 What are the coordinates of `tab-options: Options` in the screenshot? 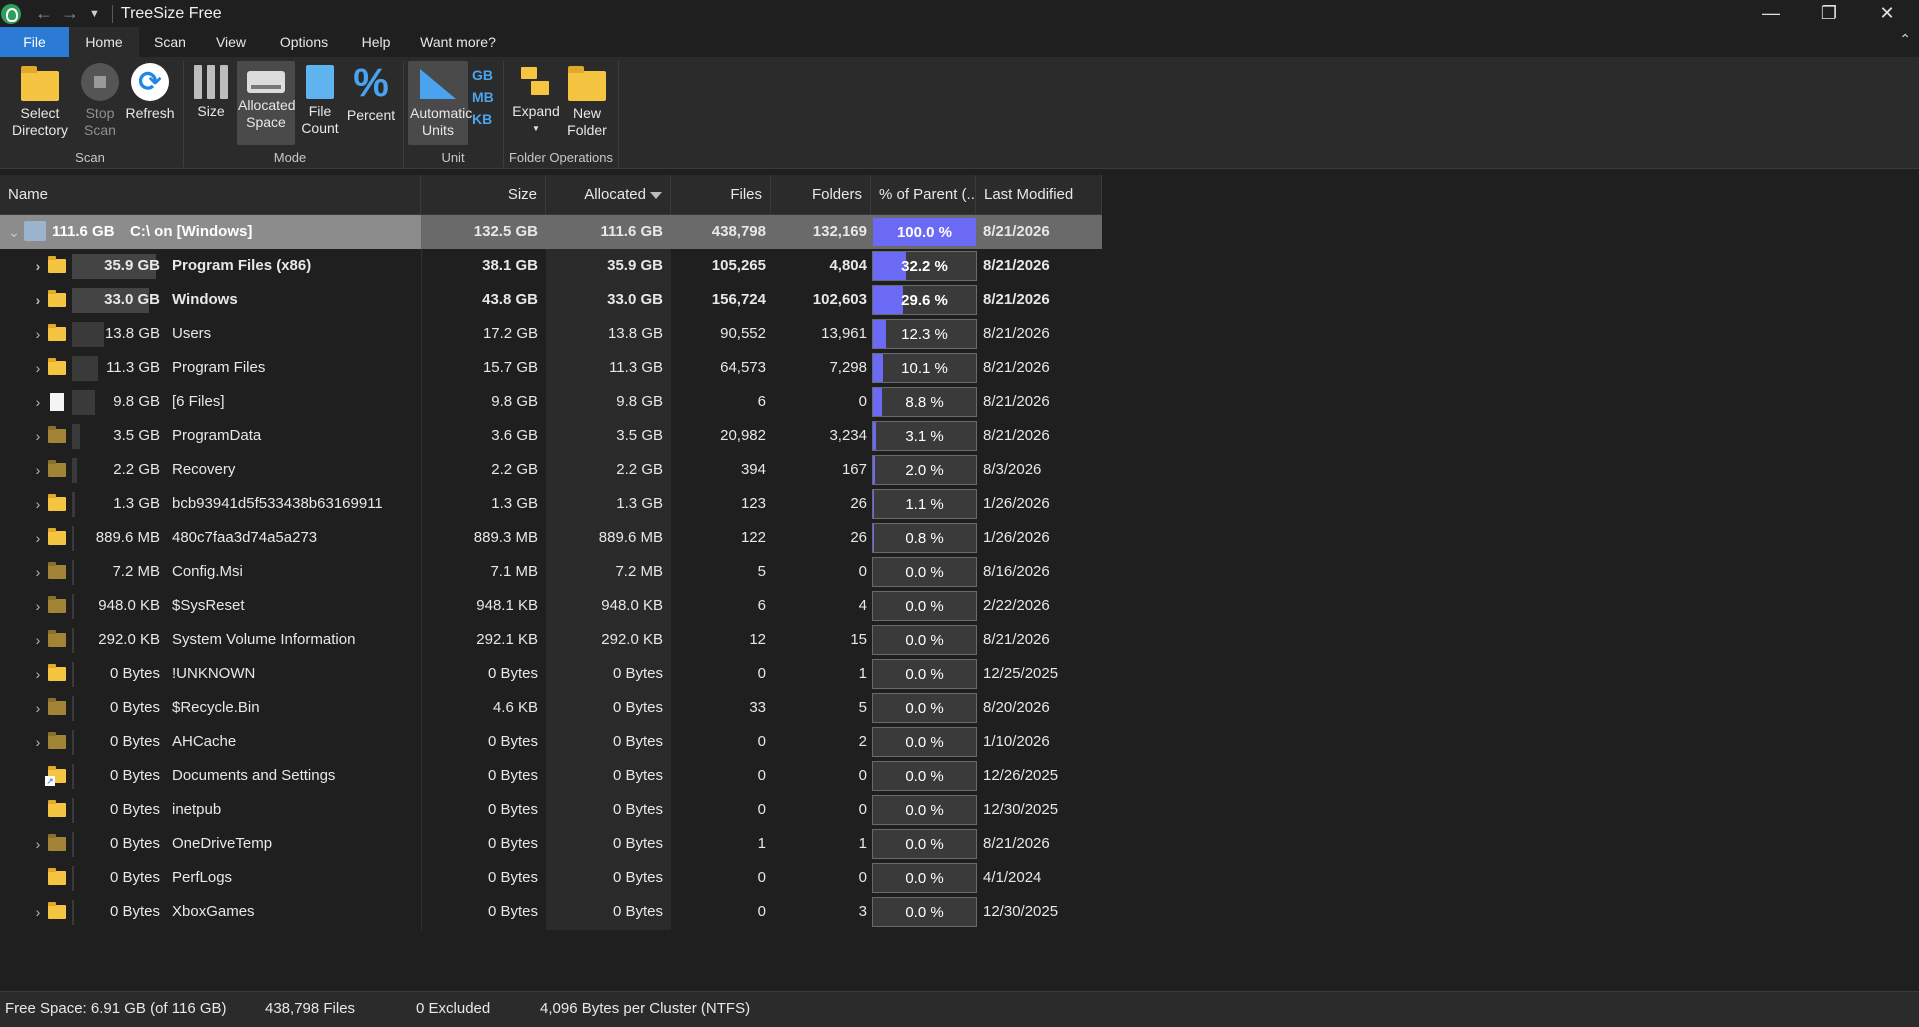 It's located at (304, 42).